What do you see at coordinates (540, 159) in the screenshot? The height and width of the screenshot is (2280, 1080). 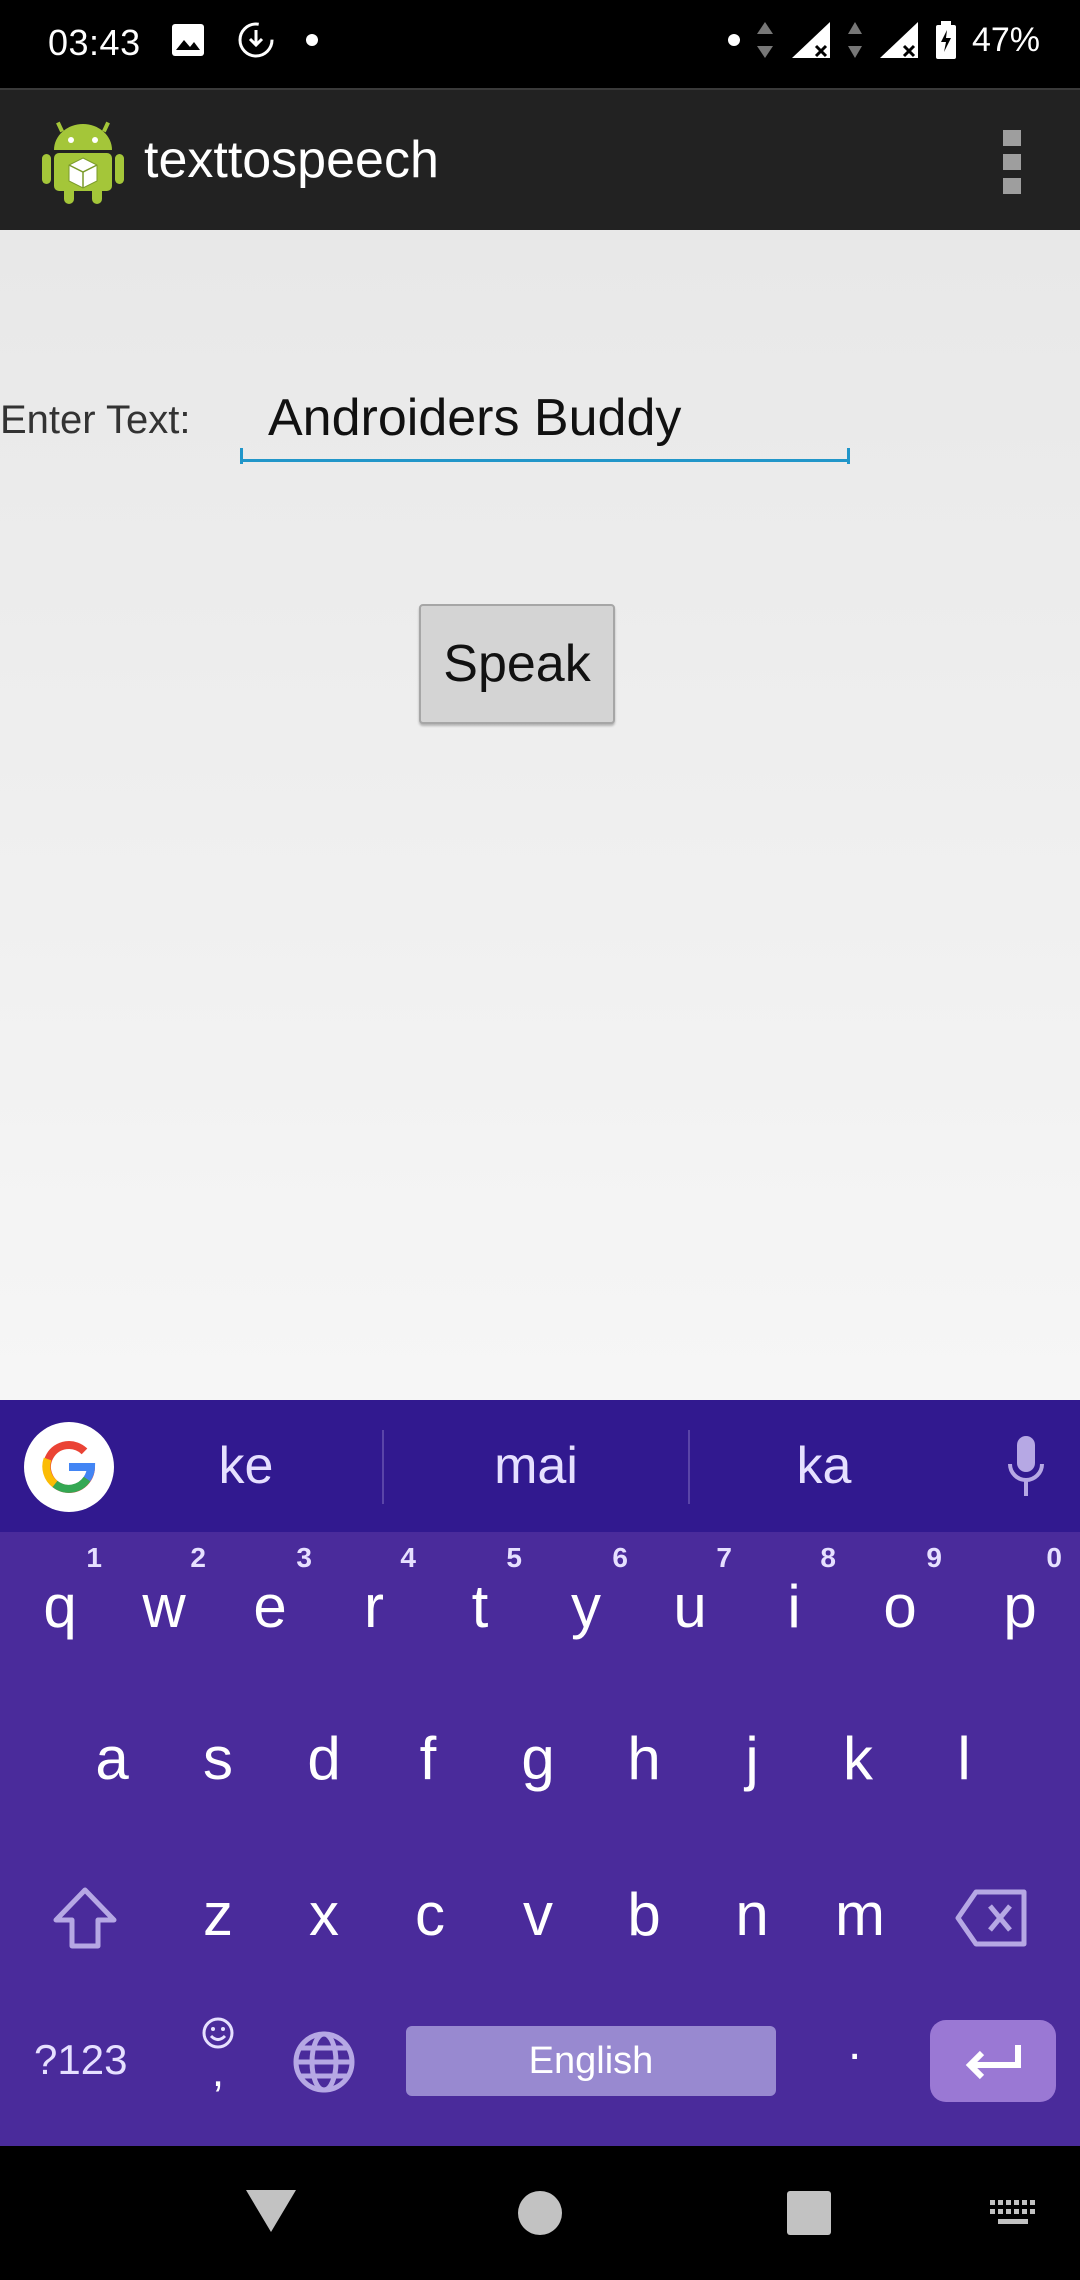 I see `app-bar: texttospeech` at bounding box center [540, 159].